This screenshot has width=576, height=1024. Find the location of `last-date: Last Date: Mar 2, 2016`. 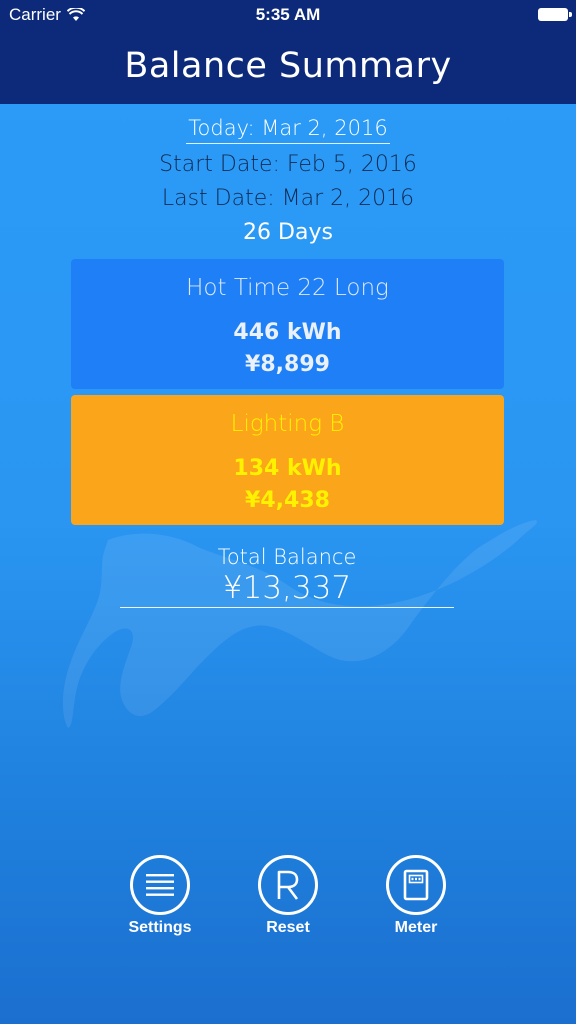

last-date: Last Date: Mar 2, 2016 is located at coordinates (288, 198).